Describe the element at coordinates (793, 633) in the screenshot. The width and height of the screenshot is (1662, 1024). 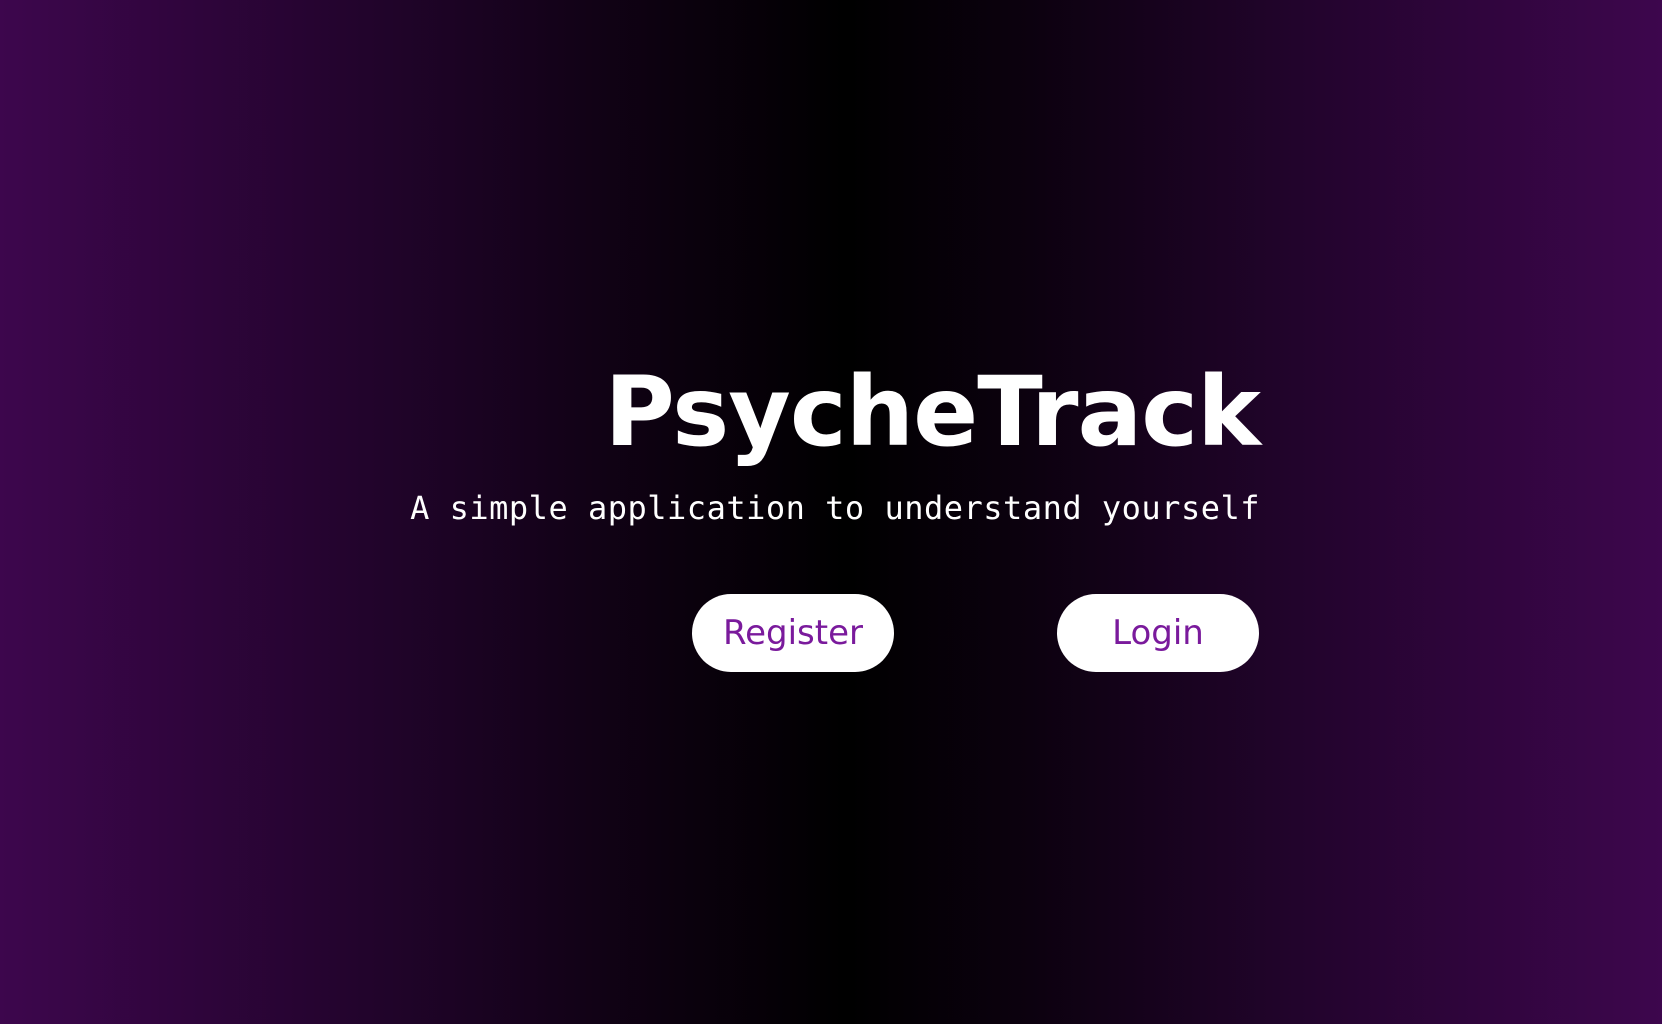
I see `register-button: Register` at that location.